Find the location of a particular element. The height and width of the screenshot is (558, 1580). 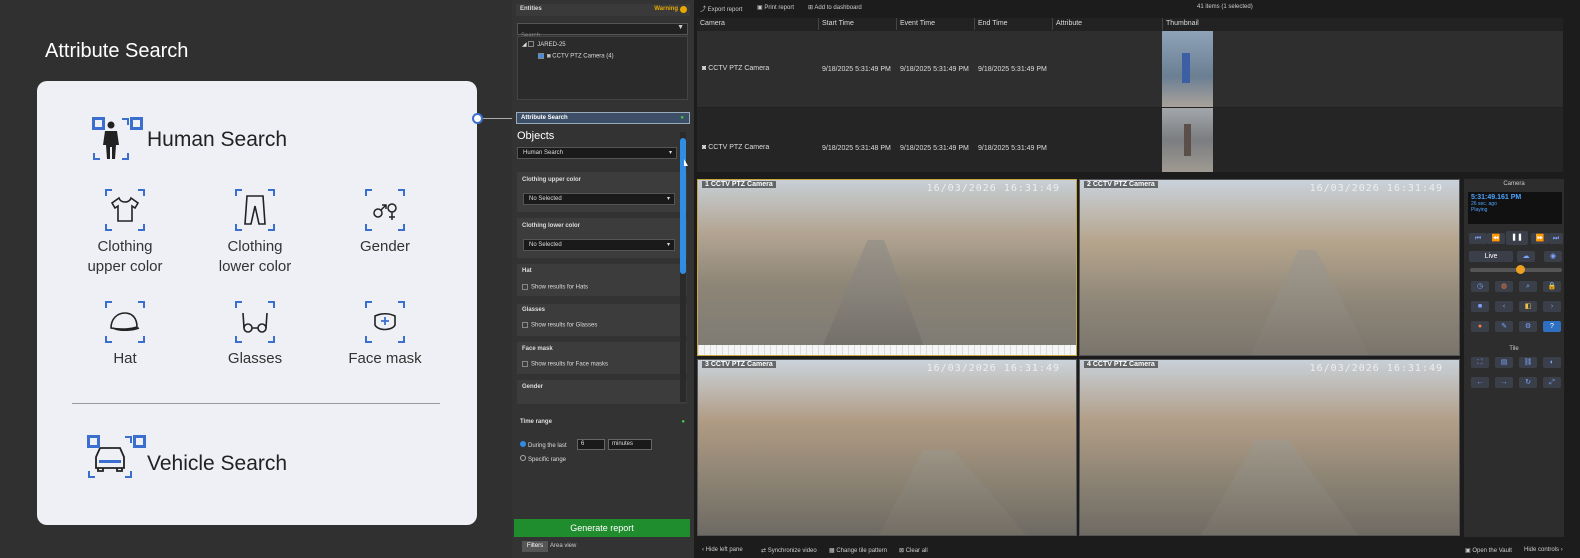

tab-filters: Filters is located at coordinates (535, 546).